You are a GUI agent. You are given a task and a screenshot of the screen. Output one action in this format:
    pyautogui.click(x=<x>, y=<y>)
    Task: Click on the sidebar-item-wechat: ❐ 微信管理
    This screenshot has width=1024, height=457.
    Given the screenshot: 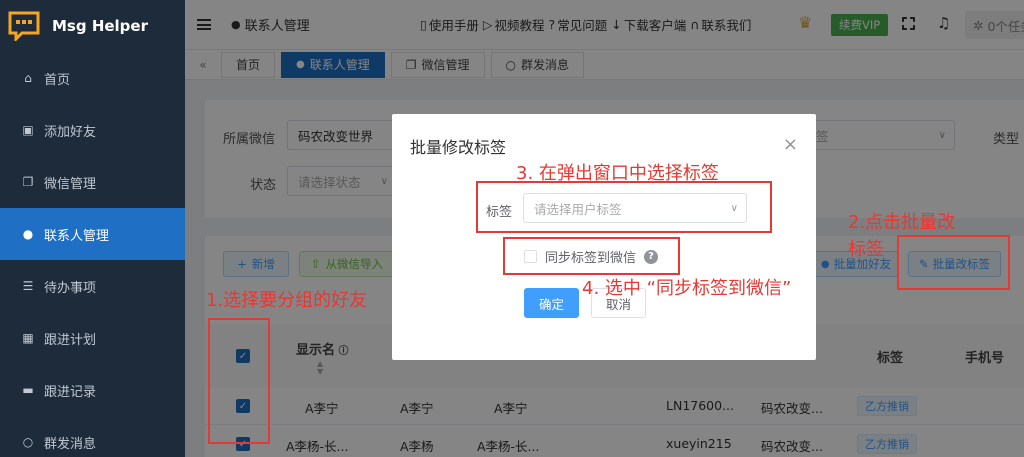 What is the action you would take?
    pyautogui.click(x=92, y=182)
    